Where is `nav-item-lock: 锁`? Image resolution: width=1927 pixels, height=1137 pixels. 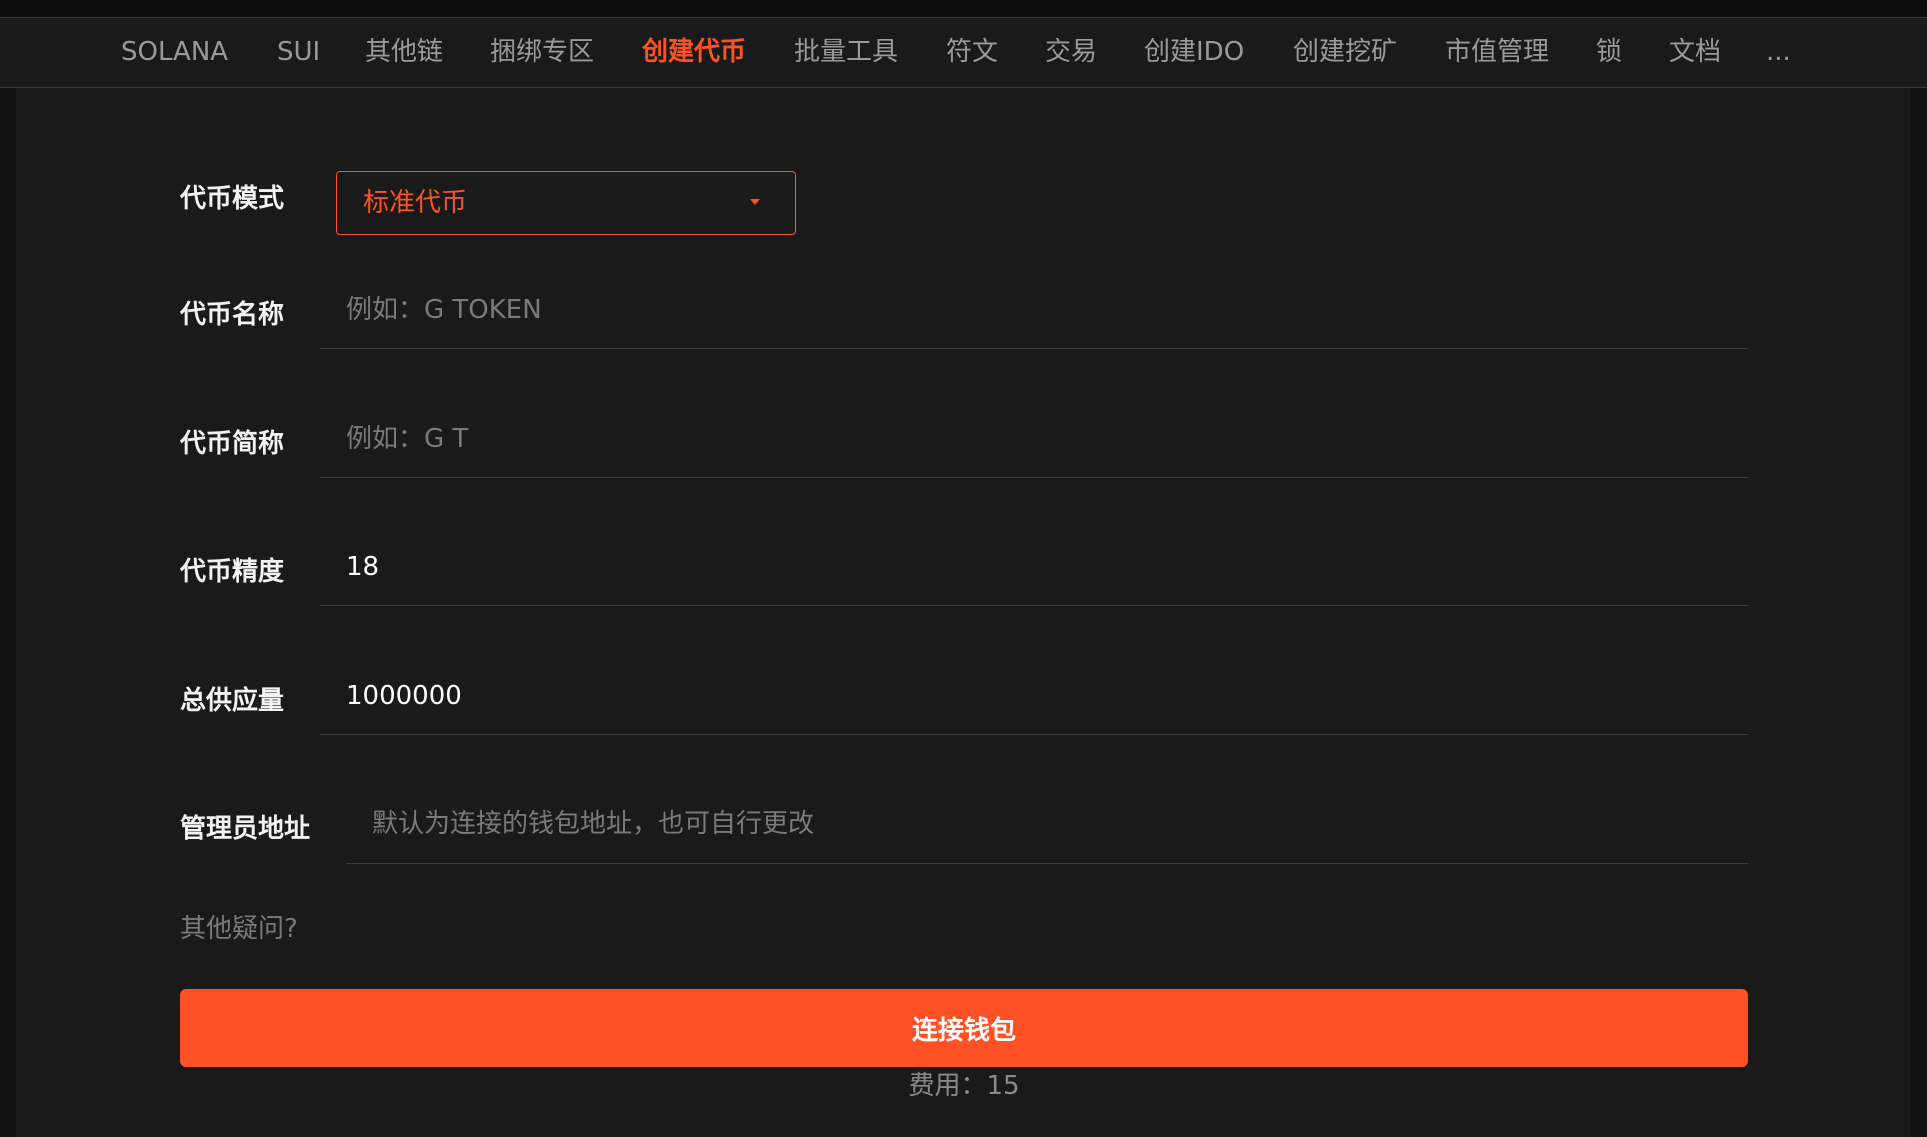
nav-item-lock: 锁 is located at coordinates (1609, 52).